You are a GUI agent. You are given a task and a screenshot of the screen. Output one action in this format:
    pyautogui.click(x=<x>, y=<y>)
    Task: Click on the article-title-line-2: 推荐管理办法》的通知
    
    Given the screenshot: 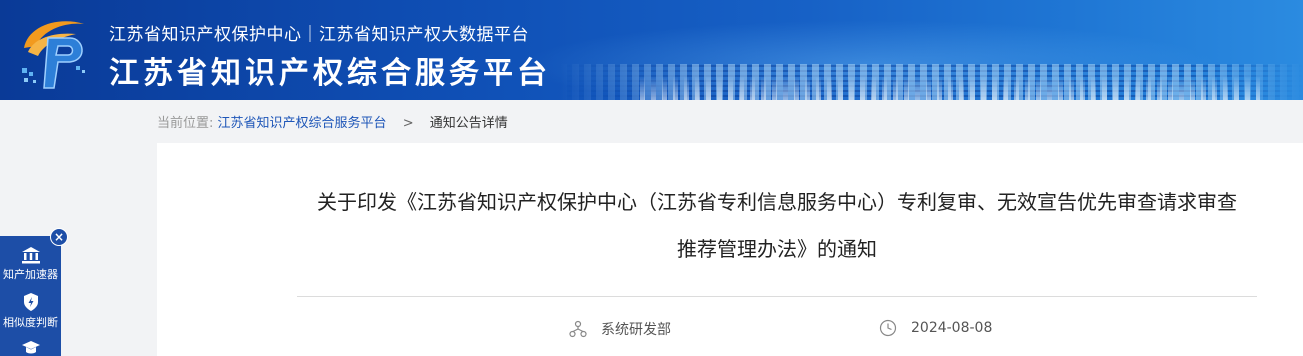 What is the action you would take?
    pyautogui.click(x=777, y=249)
    